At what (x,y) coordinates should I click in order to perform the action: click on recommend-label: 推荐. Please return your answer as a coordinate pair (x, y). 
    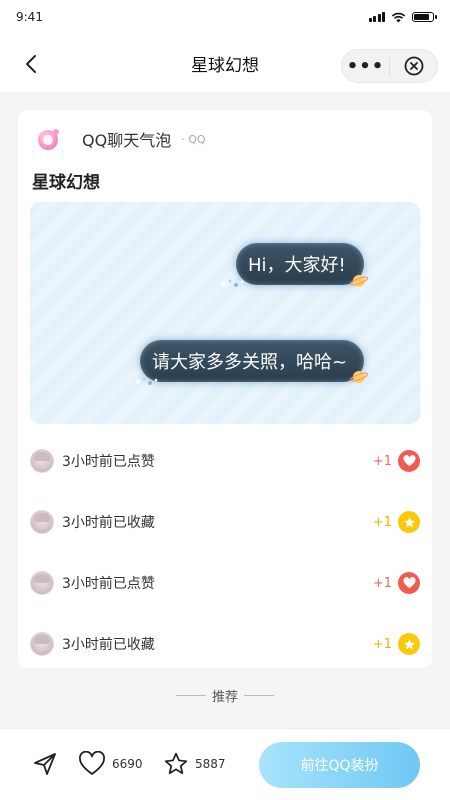
    Looking at the image, I should click on (224, 697).